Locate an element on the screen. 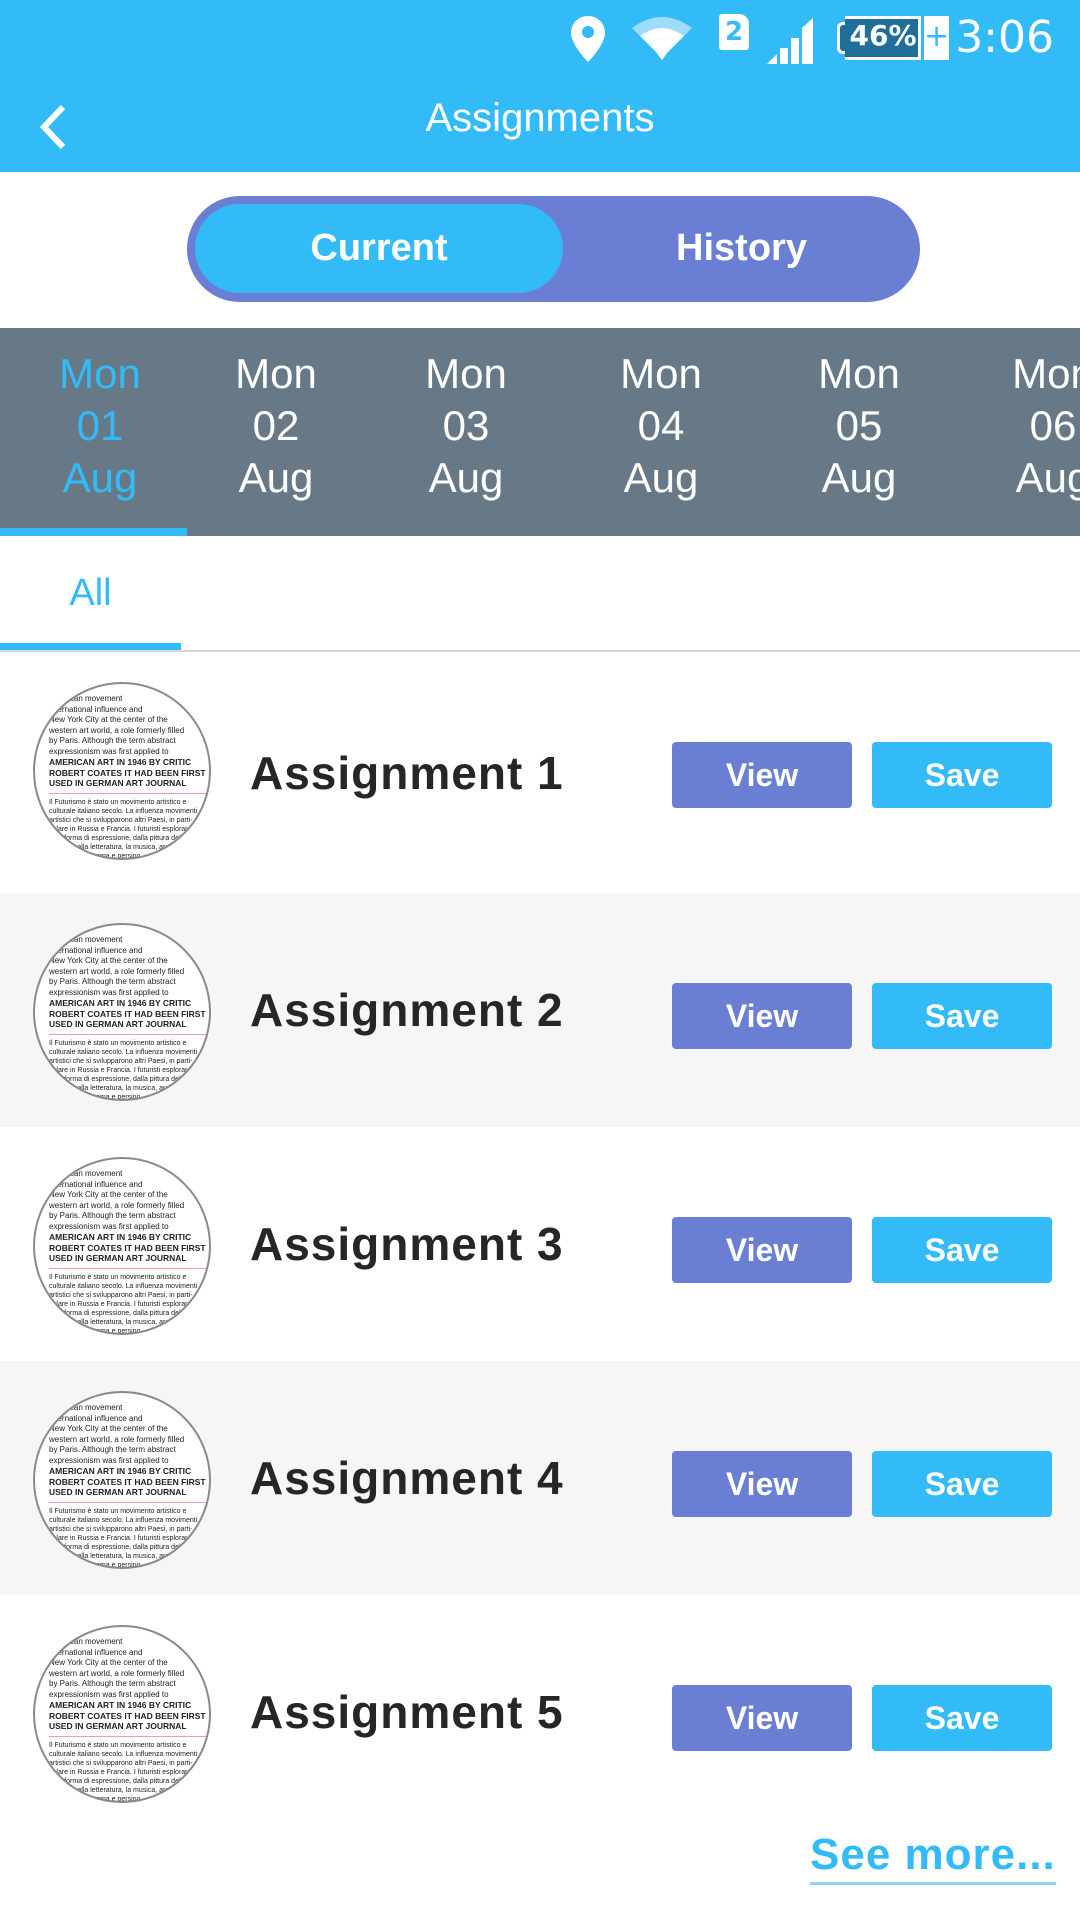 Image resolution: width=1080 pixels, height=1920 pixels. tab-current: Current is located at coordinates (379, 248).